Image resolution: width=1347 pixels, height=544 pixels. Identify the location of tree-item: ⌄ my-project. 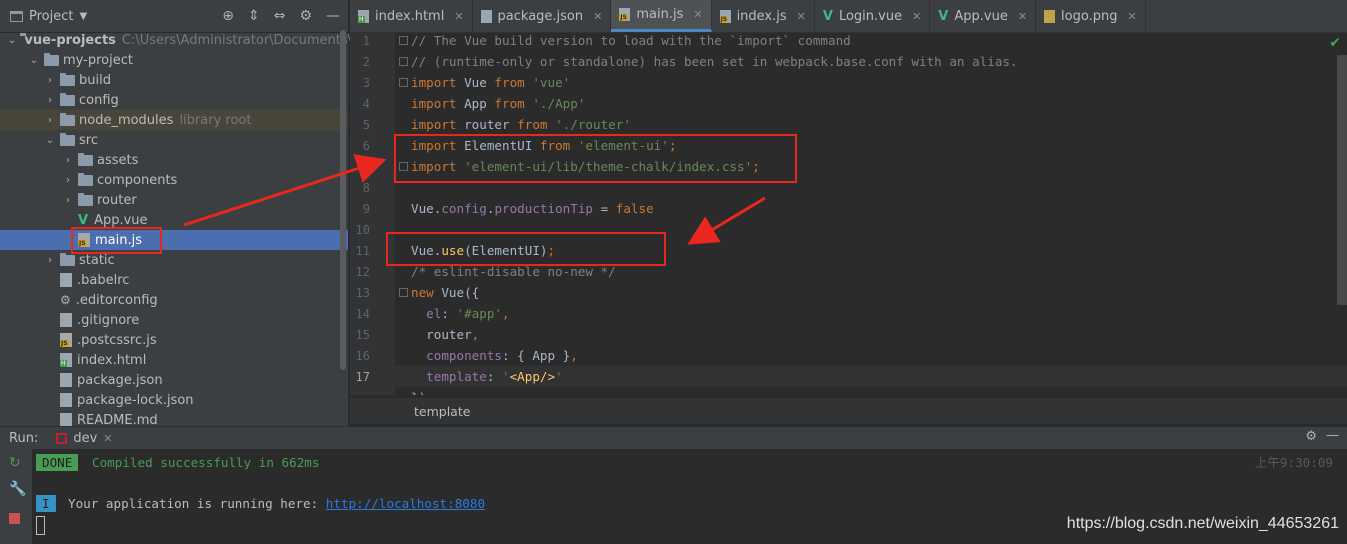
(174, 60).